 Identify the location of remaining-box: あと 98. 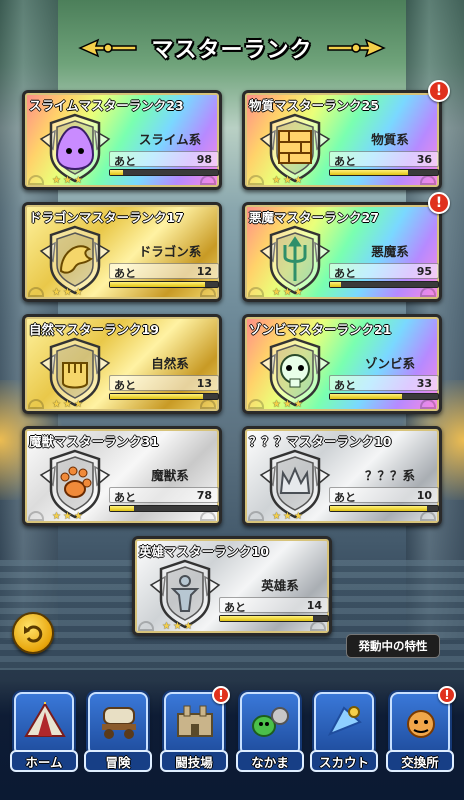
(164, 159).